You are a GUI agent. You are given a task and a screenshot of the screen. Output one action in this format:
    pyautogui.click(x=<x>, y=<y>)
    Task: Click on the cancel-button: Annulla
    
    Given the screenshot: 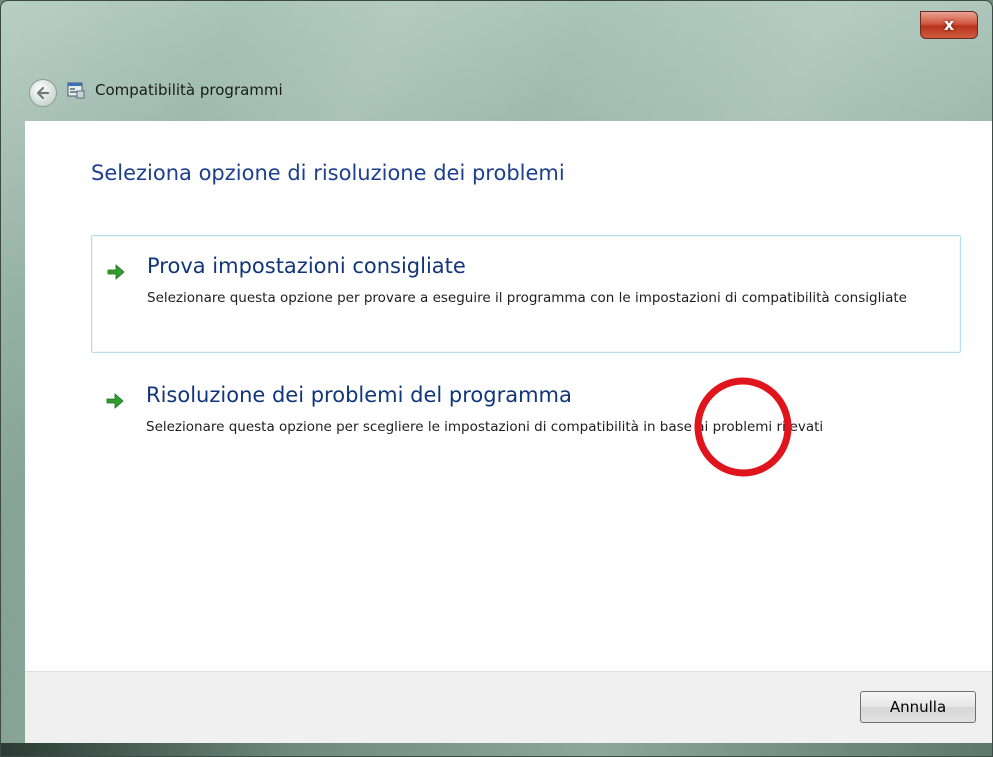 What is the action you would take?
    pyautogui.click(x=918, y=707)
    